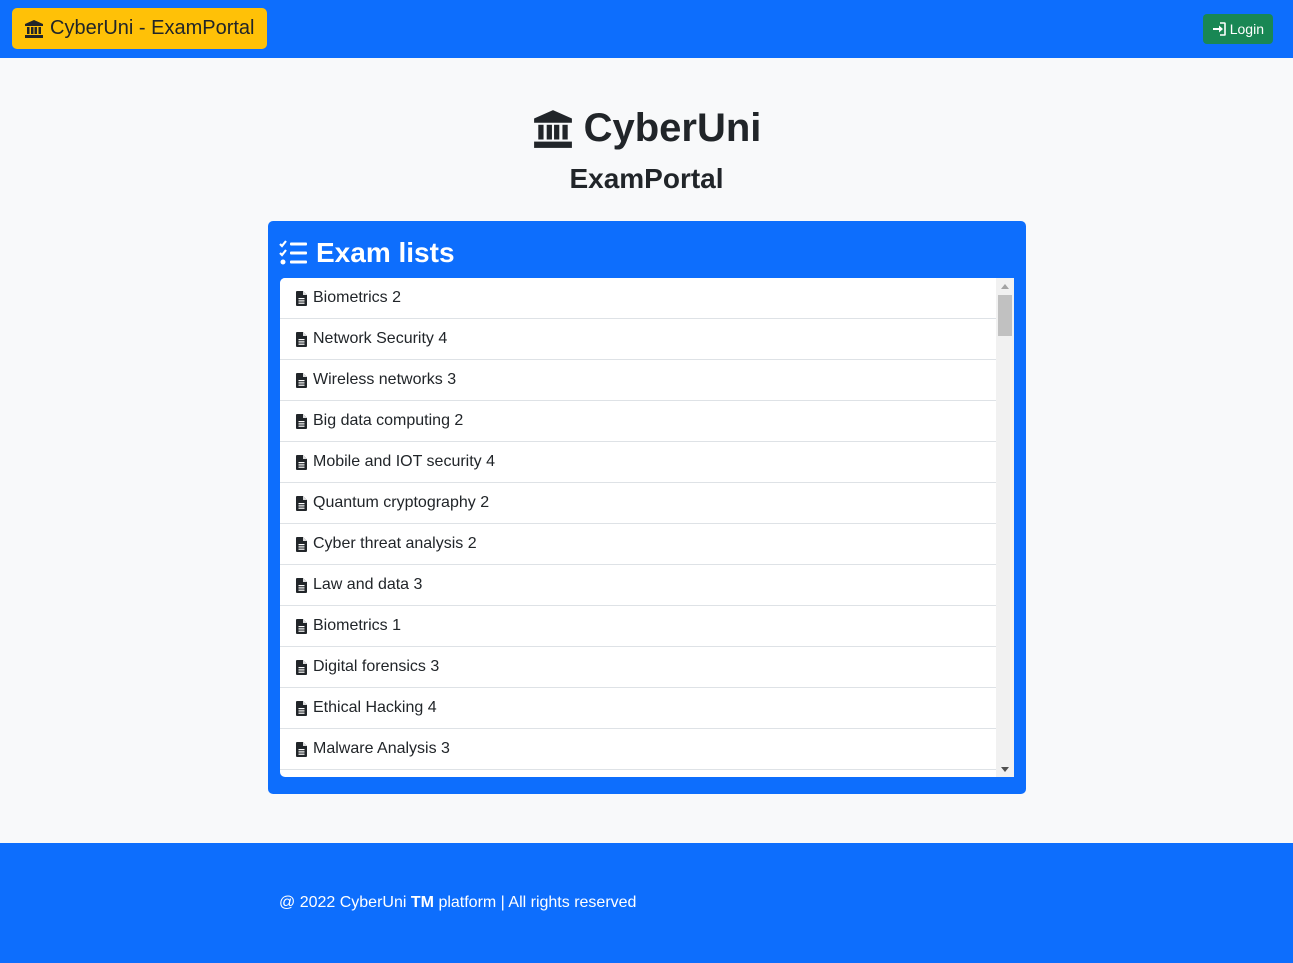  What do you see at coordinates (638, 708) in the screenshot?
I see `exam-list-item: Ethical Hacking 4` at bounding box center [638, 708].